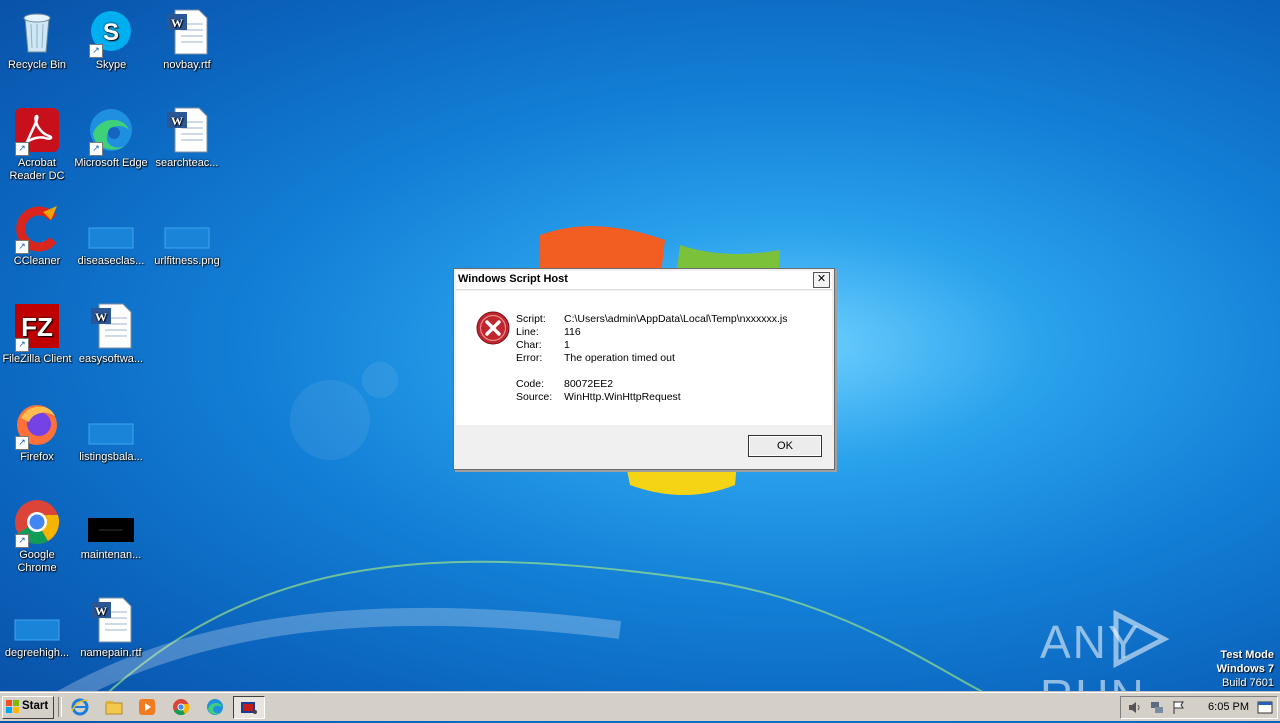 Image resolution: width=1280 pixels, height=723 pixels. Describe the element at coordinates (37, 261) in the screenshot. I see `desktop-icon-label: CCleaner` at that location.